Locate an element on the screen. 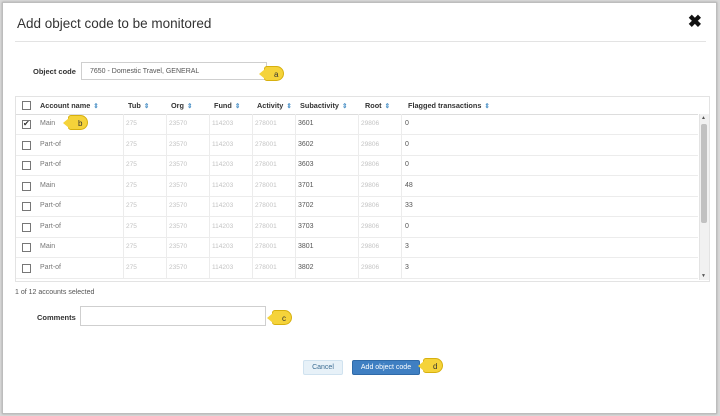 This screenshot has height=416, width=720. table-row: Main 275 23570 114203 278001 3801 29806 3 is located at coordinates (357, 247).